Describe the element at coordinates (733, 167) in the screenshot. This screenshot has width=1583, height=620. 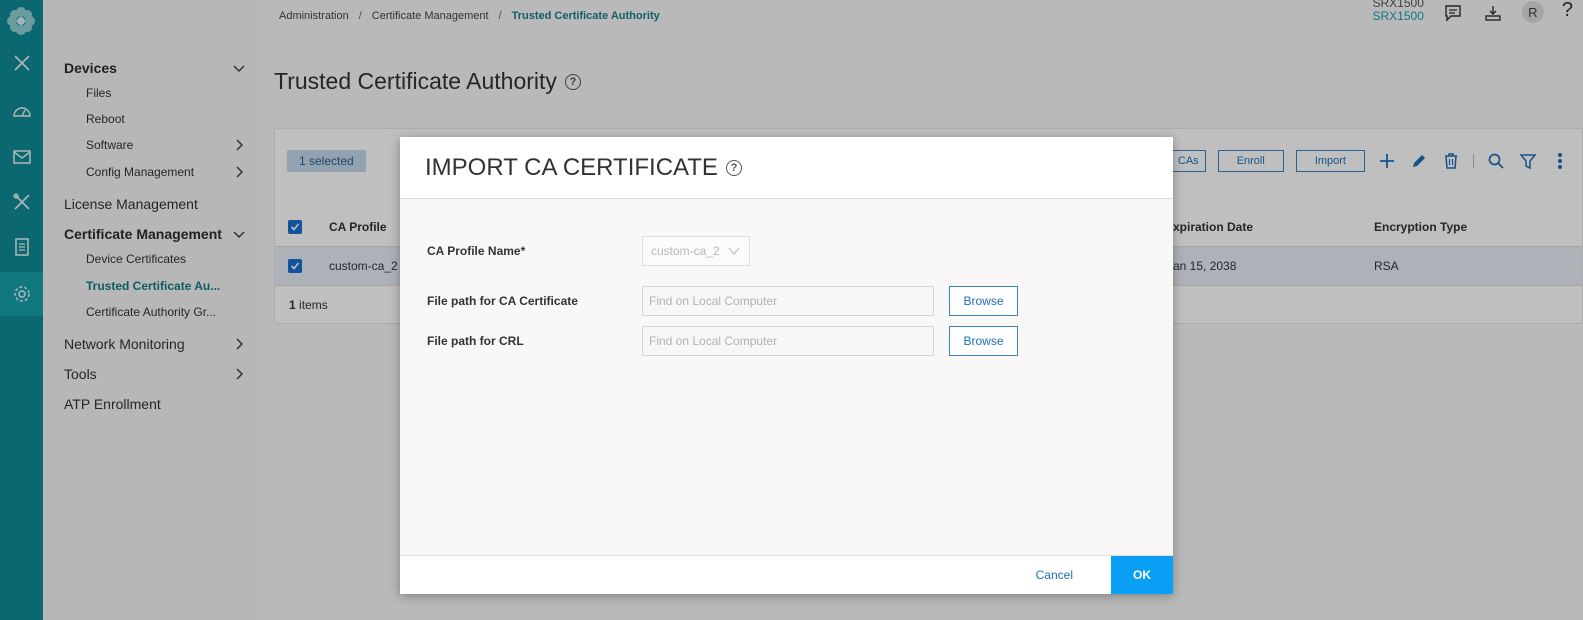
I see `question-circle-icon: ?` at that location.